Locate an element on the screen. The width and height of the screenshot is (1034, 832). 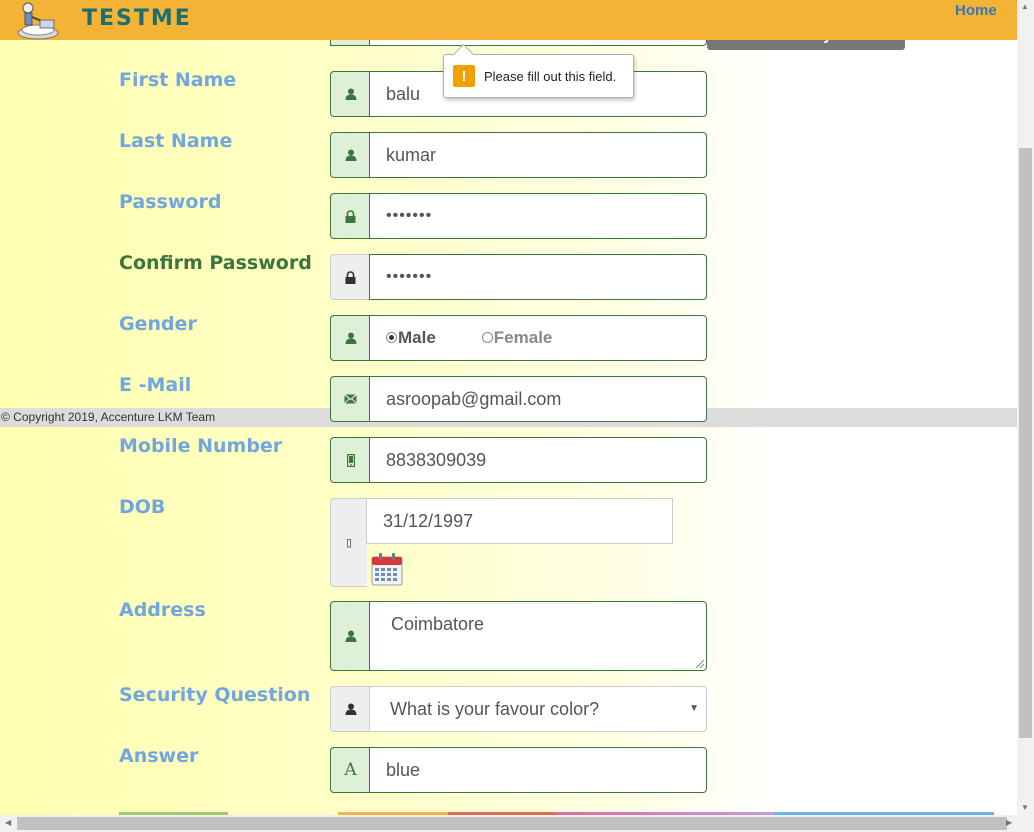
envelope-icon is located at coordinates (350, 399).